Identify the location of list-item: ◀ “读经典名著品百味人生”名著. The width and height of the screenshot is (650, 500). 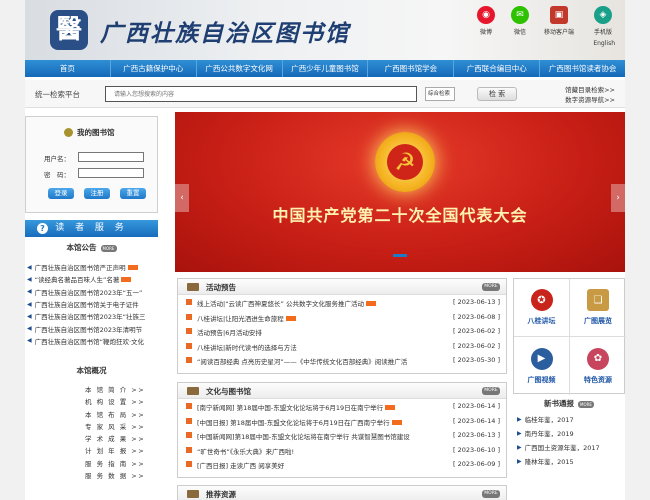
(92, 279).